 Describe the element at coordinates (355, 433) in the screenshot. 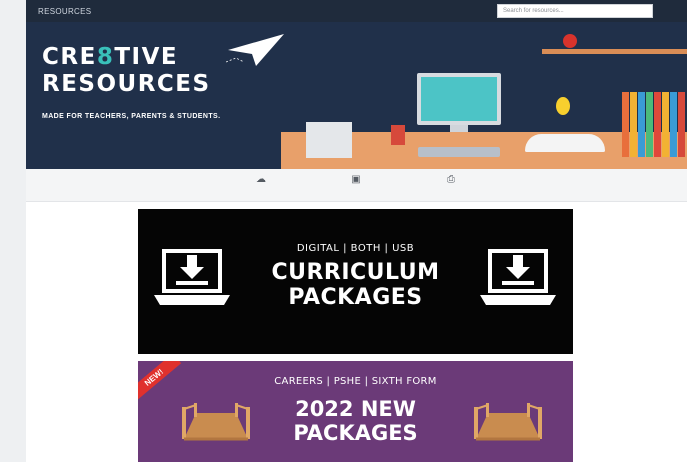

I see `new-banner-title-line2: PACKAGES` at that location.